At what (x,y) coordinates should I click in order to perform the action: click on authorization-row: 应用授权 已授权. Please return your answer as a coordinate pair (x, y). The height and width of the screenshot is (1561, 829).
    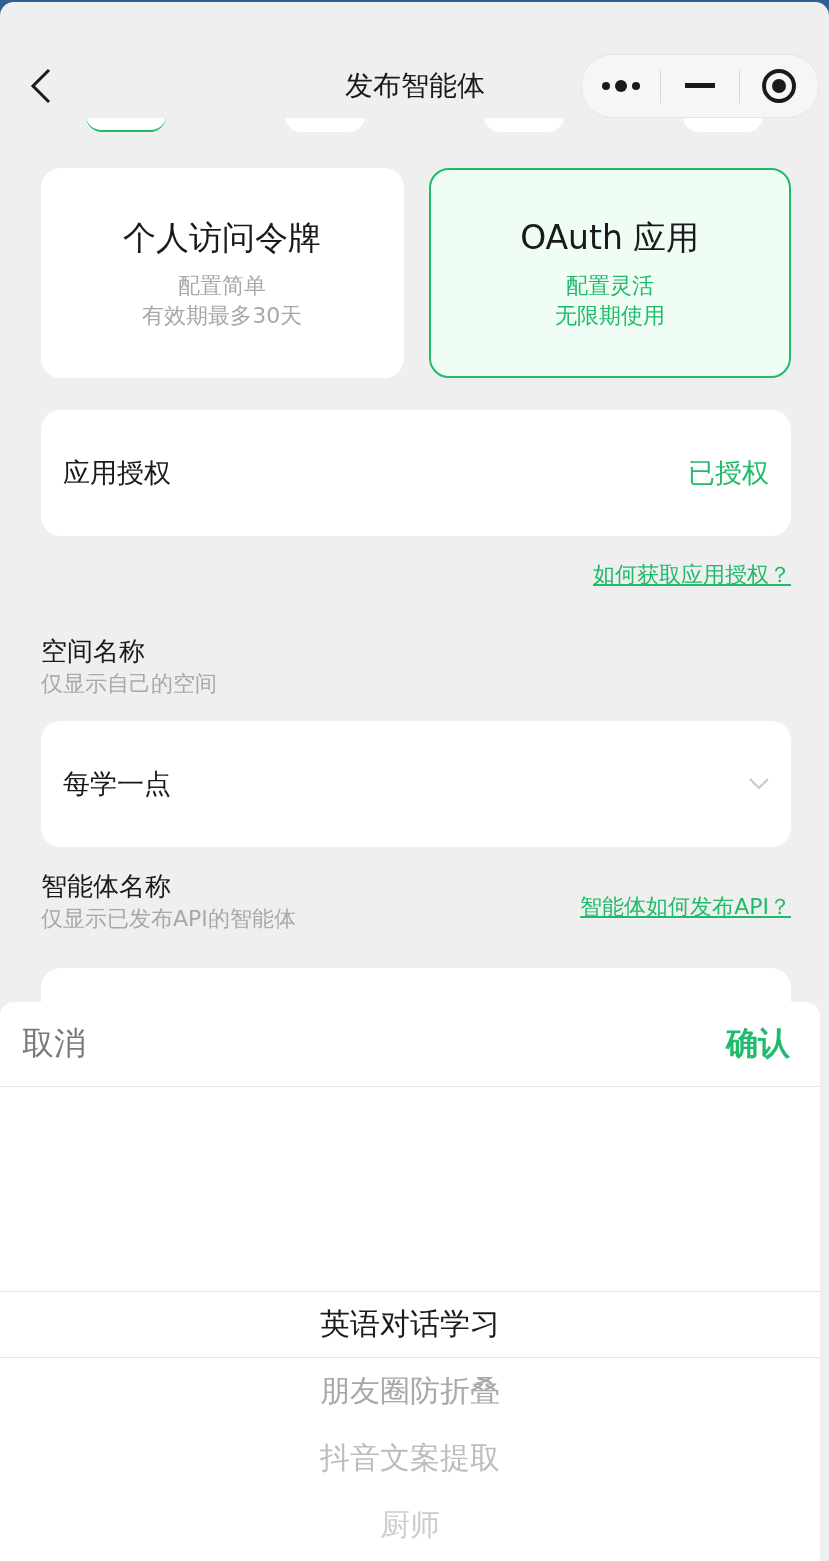
    Looking at the image, I should click on (416, 473).